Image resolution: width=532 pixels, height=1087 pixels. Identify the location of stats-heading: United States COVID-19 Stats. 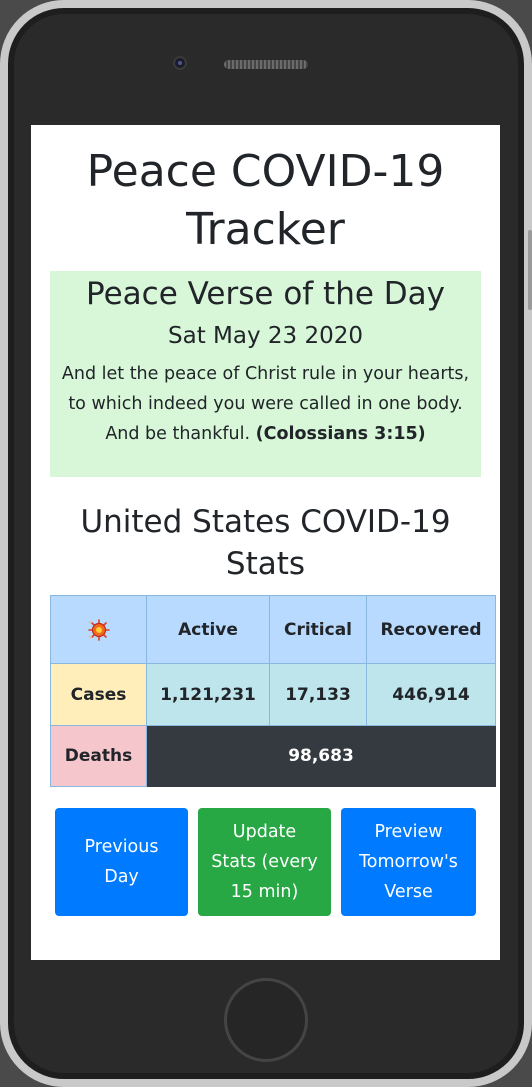
(265, 543).